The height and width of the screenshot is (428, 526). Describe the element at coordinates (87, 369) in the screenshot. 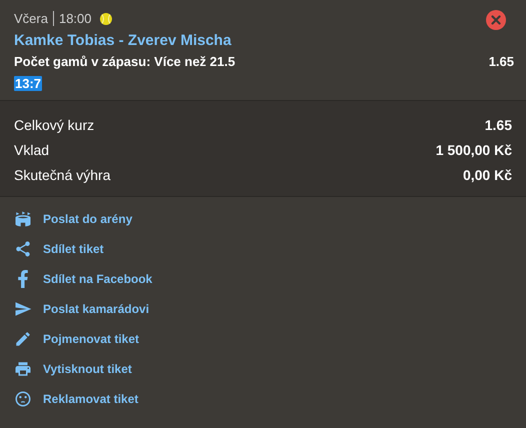

I see `action-link: Vytisknout tiket` at that location.